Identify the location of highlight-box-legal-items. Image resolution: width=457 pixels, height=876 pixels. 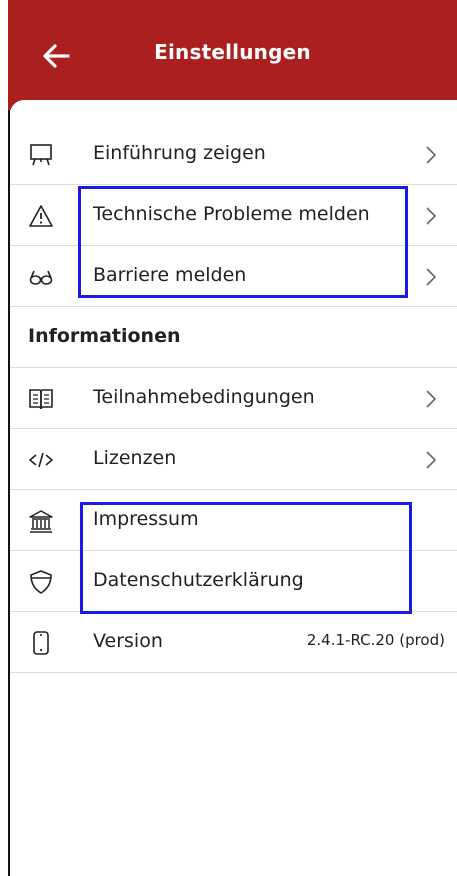
(246, 558).